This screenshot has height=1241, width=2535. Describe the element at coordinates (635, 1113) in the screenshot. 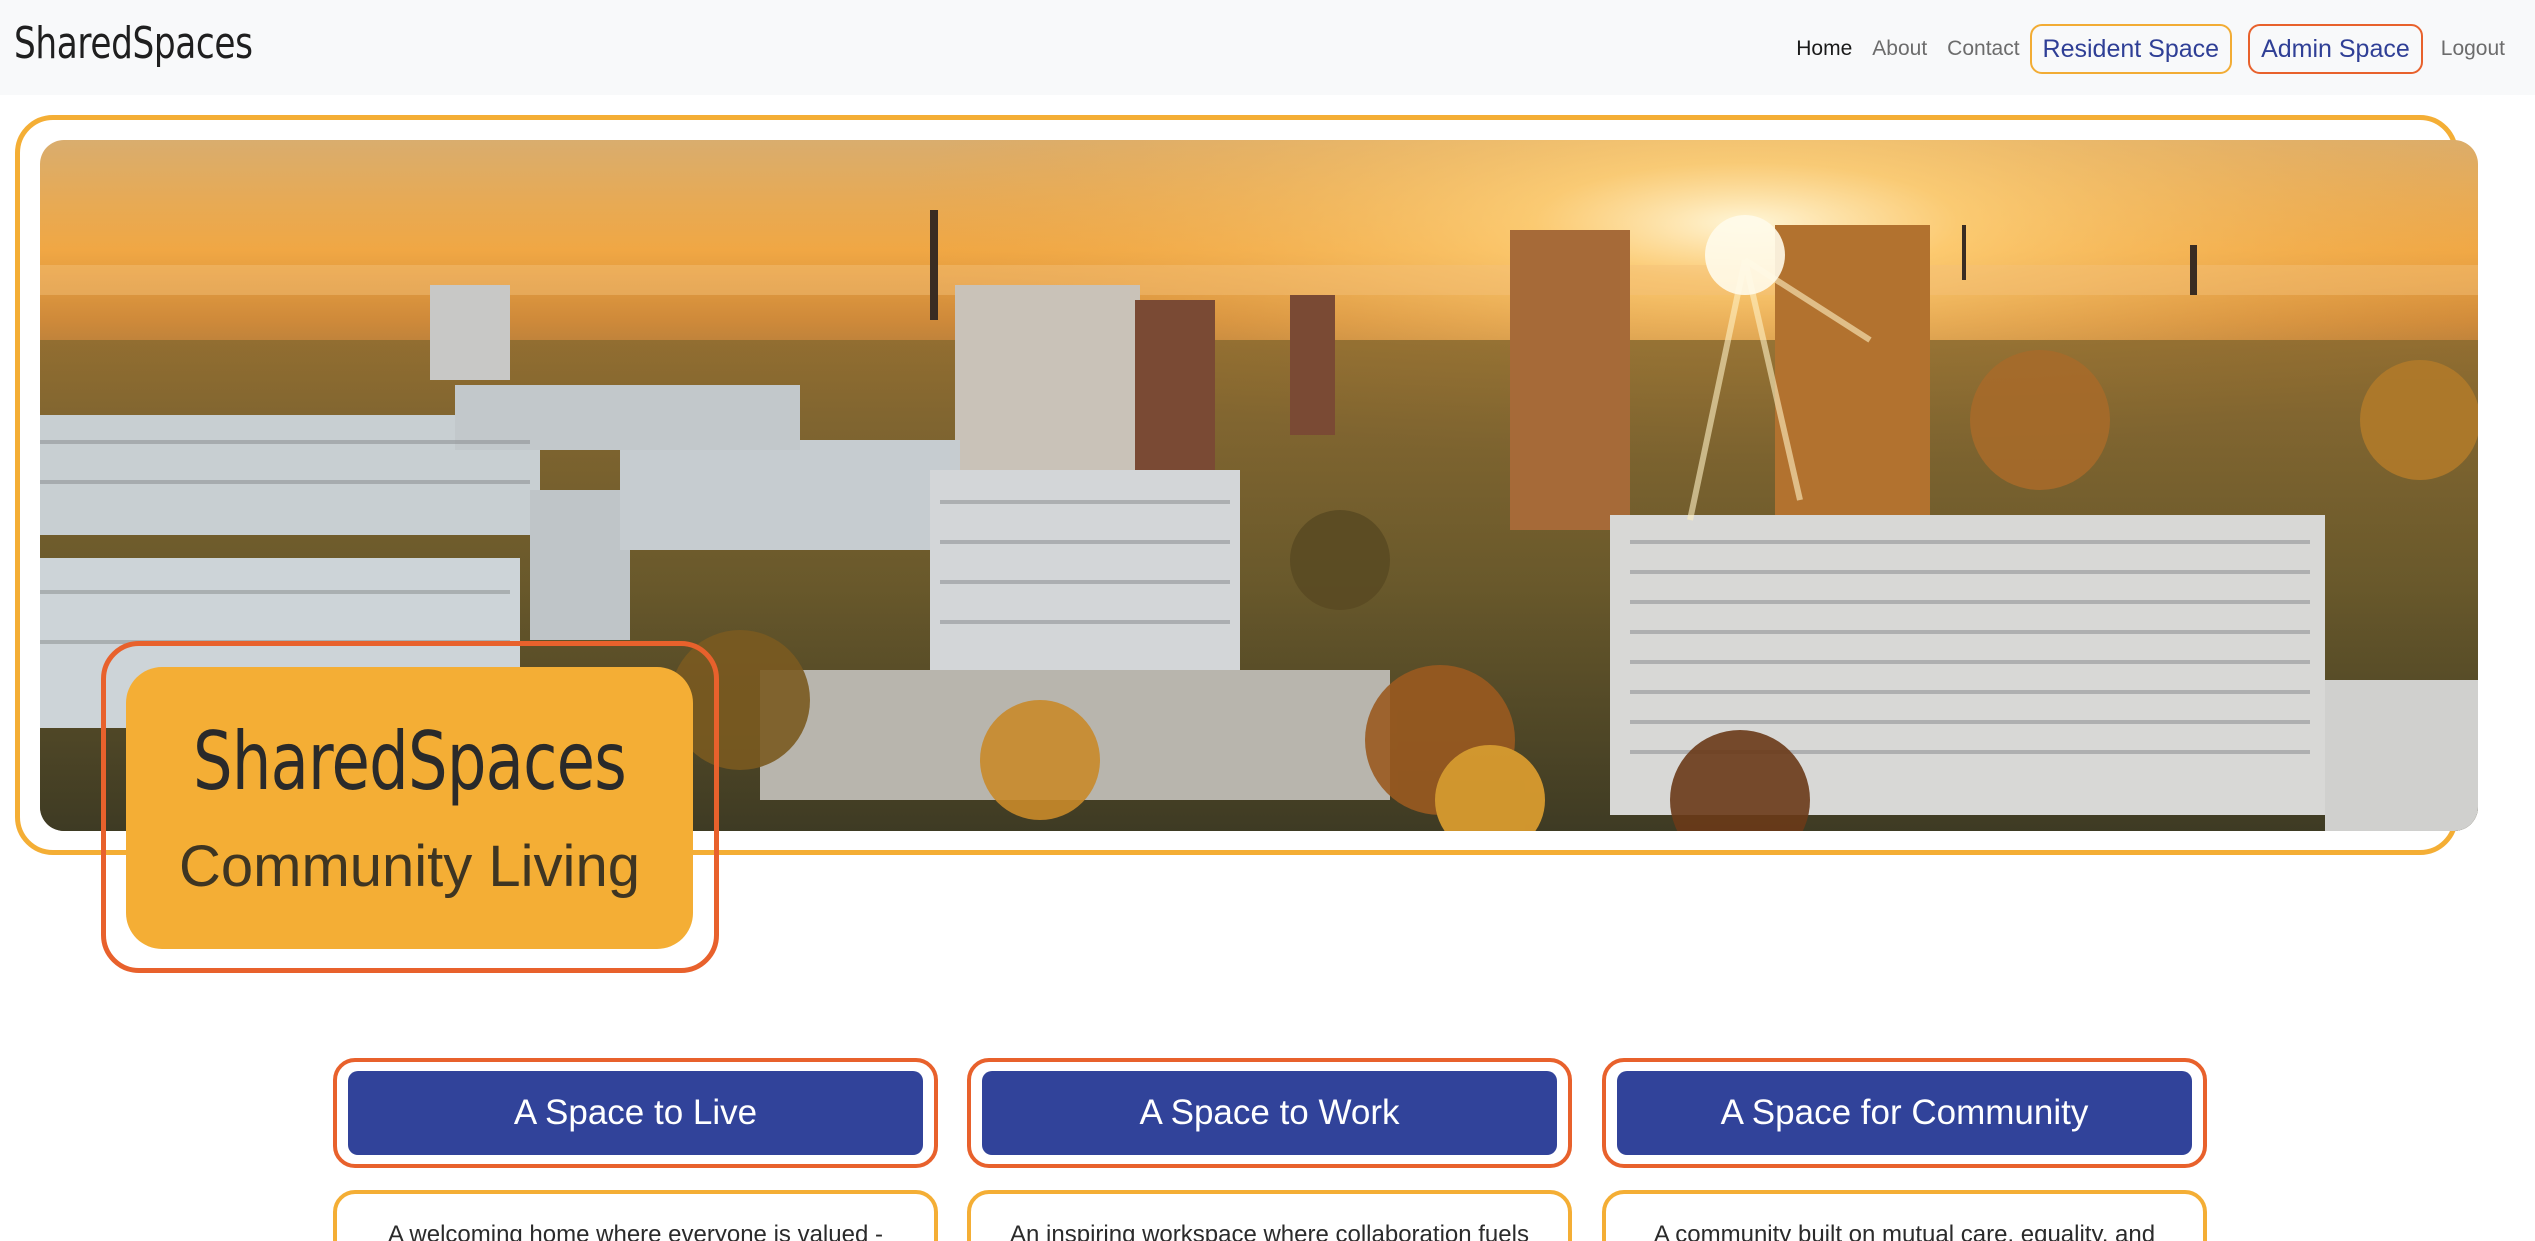

I see `space-to-live-button: A Space to Live` at that location.